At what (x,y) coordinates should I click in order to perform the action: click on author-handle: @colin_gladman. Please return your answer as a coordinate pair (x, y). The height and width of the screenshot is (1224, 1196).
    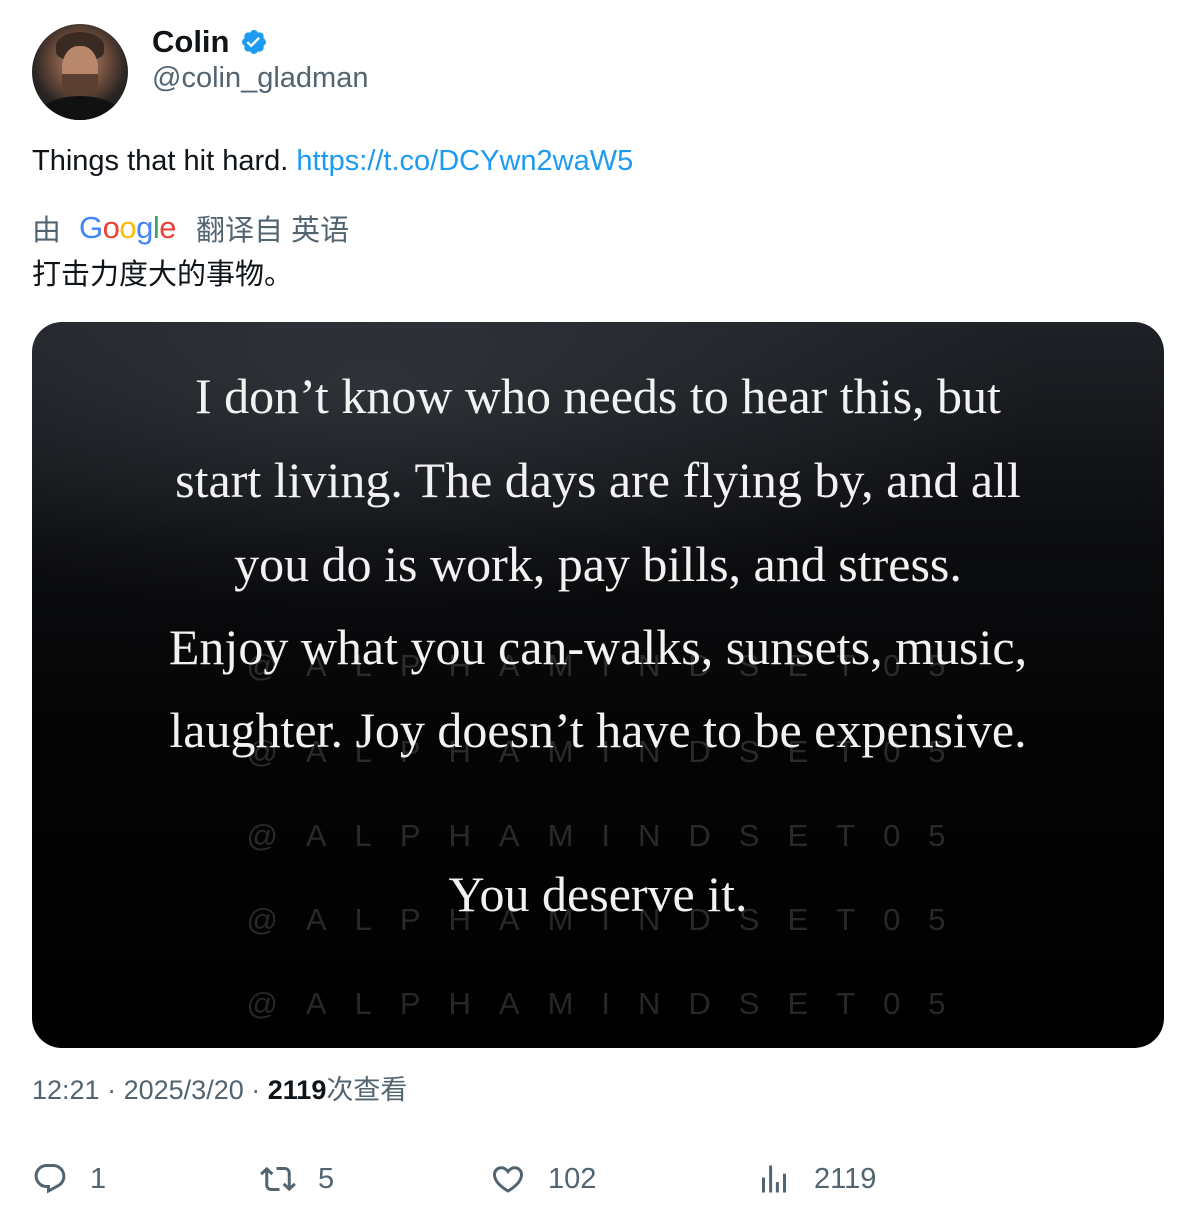
    Looking at the image, I should click on (260, 78).